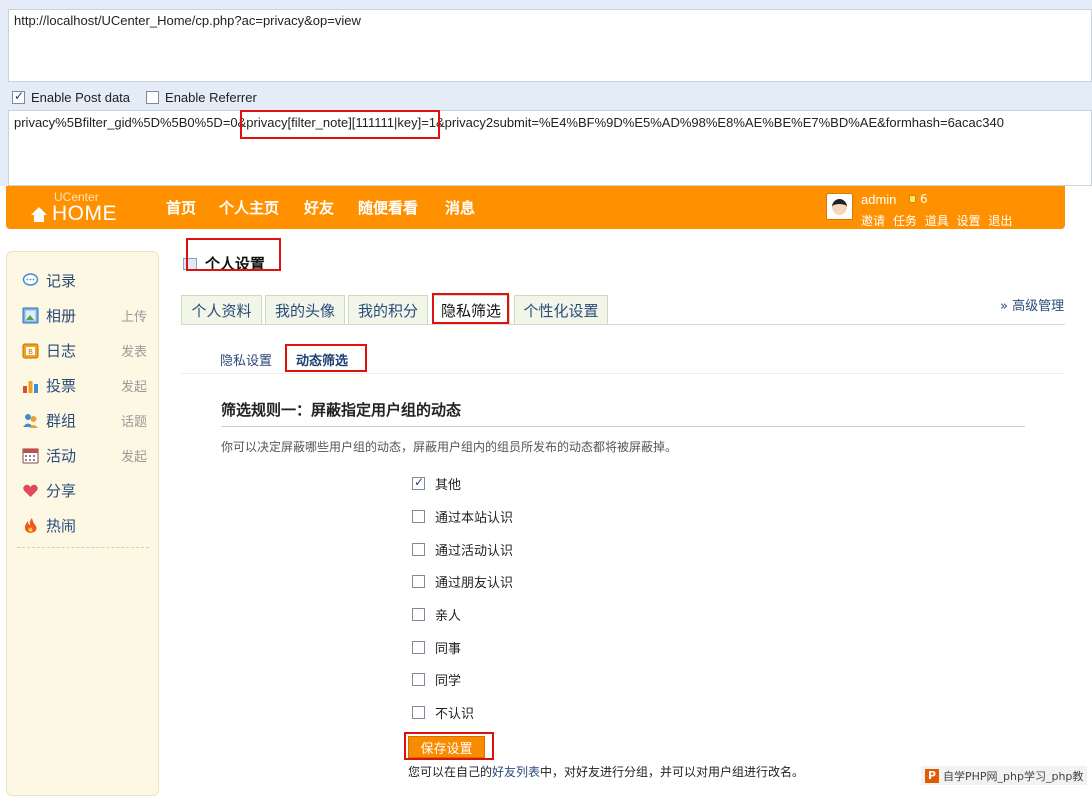  What do you see at coordinates (969, 221) in the screenshot?
I see `settings-link: 设置` at bounding box center [969, 221].